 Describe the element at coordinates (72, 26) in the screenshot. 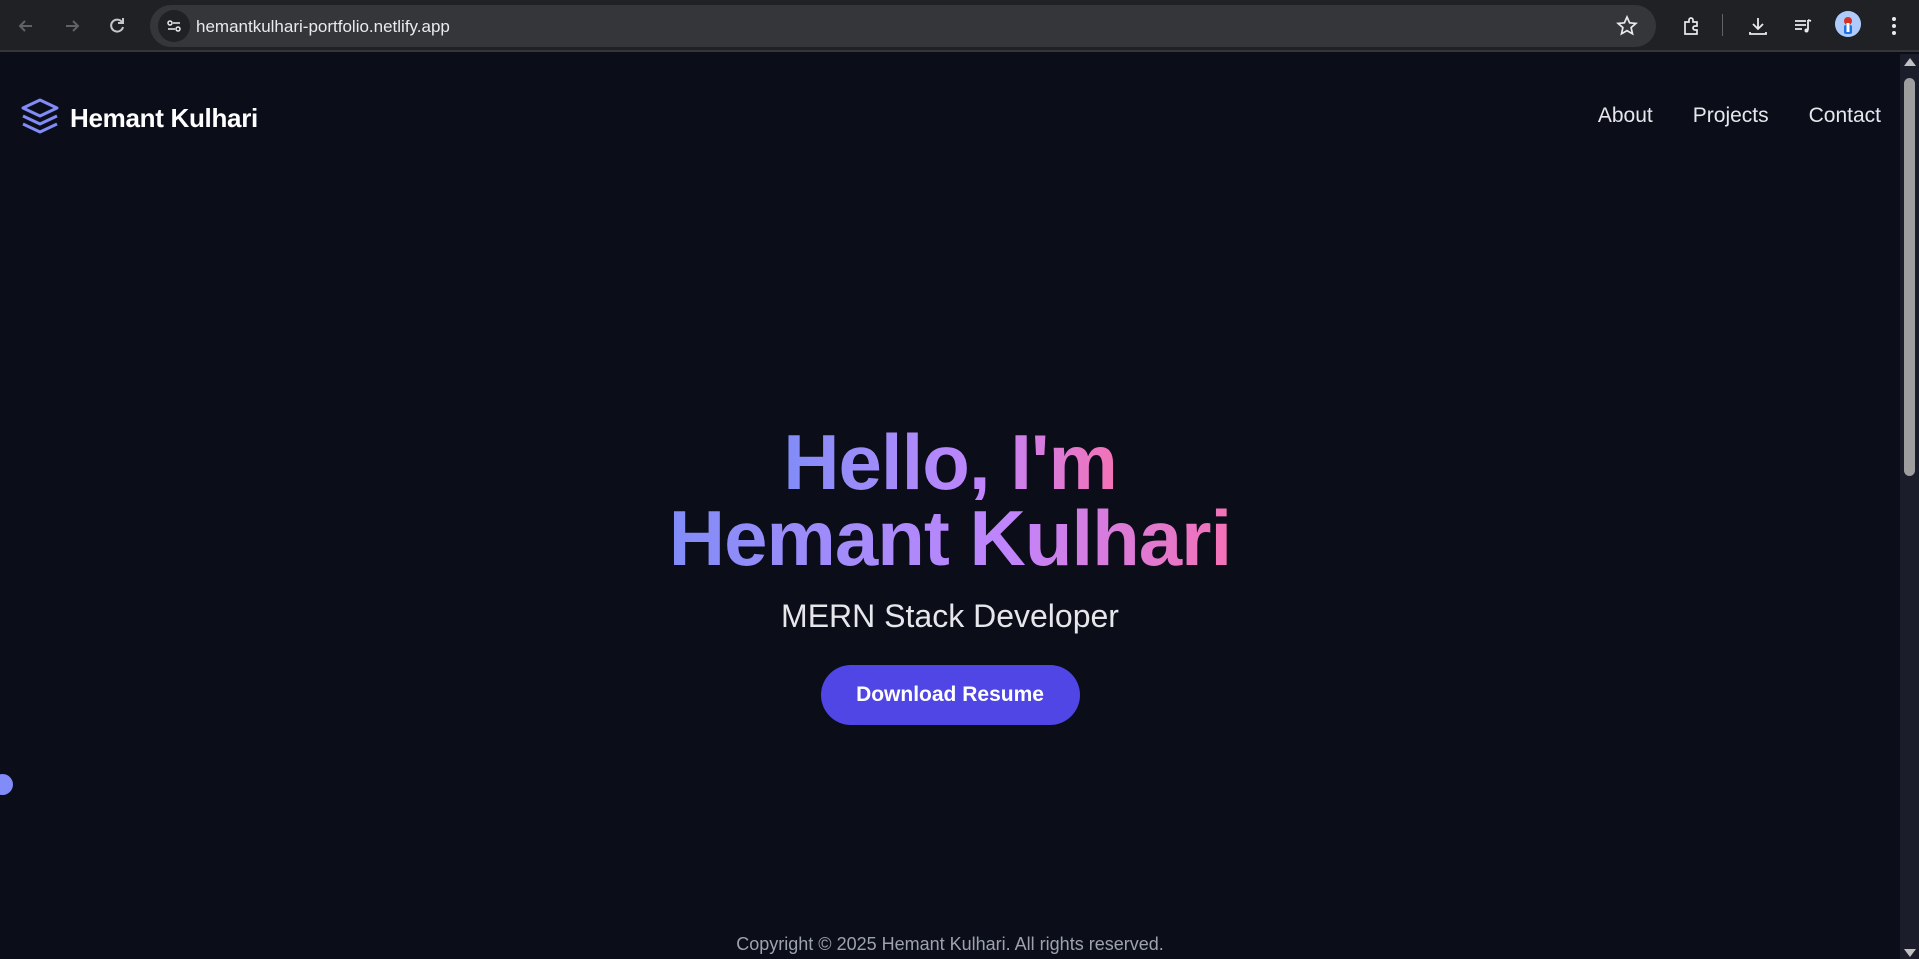

I see `forward-arrow-icon` at that location.